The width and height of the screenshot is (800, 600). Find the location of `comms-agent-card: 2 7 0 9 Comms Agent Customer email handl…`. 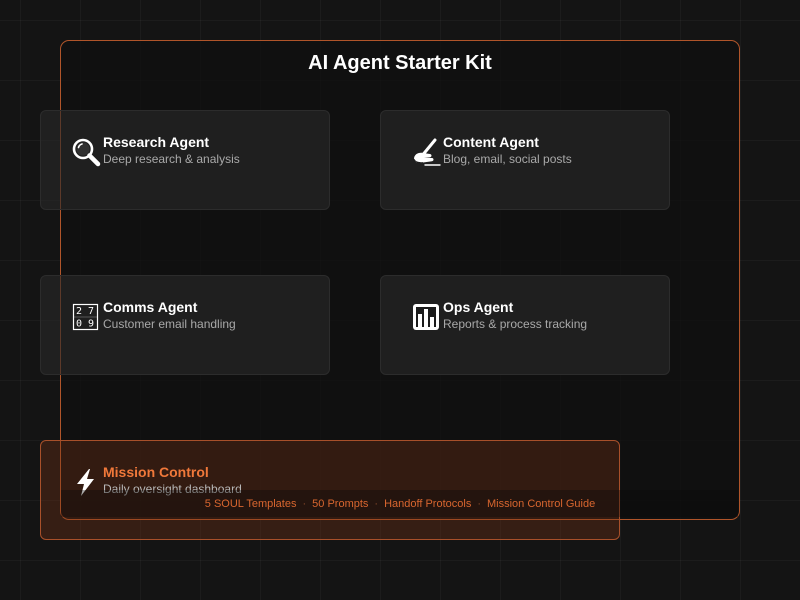

comms-agent-card: 2 7 0 9 Comms Agent Customer email handl… is located at coordinates (185, 325).